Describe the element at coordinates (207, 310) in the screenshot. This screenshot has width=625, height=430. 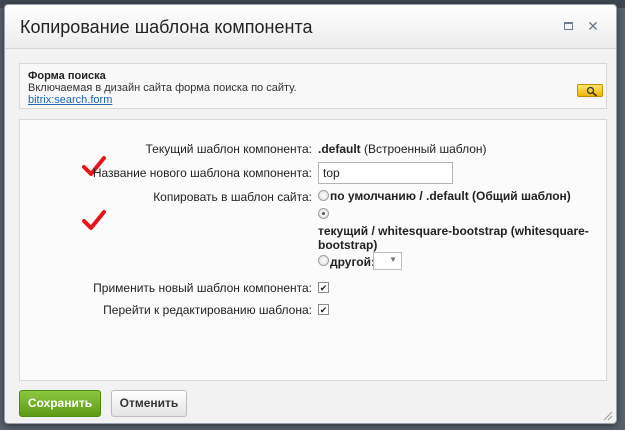
I see `edit-template-label: Перейти к редактированию шаблона:` at that location.